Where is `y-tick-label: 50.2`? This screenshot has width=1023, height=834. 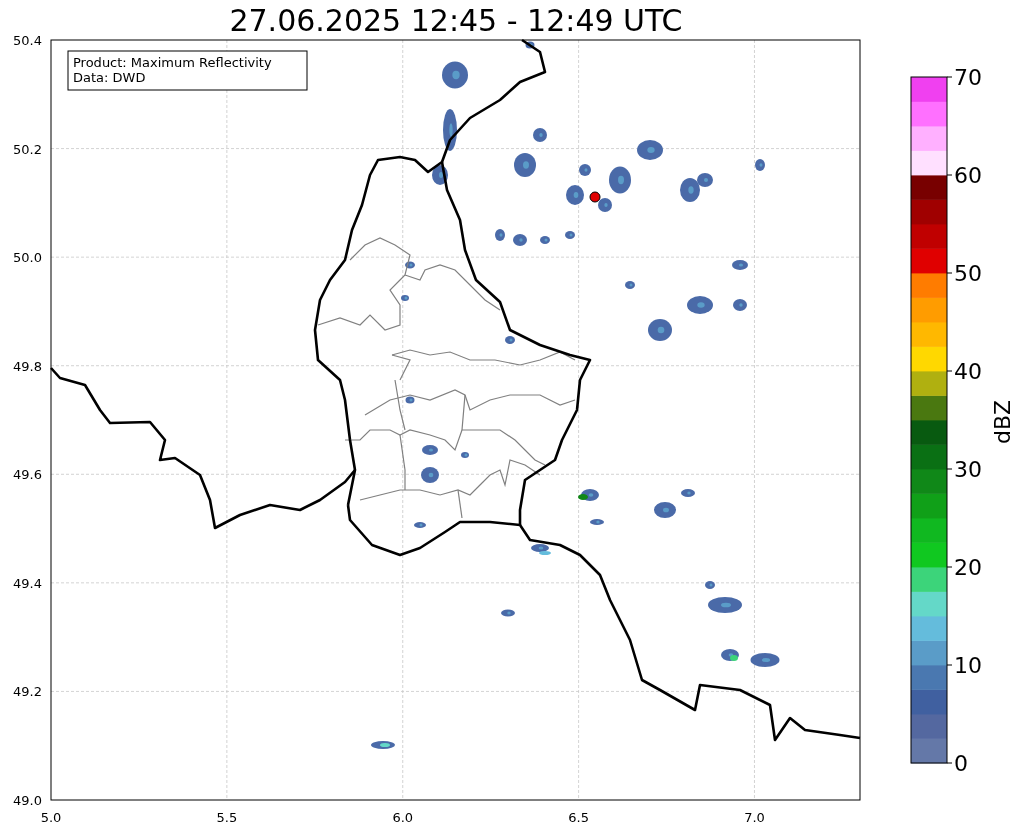
y-tick-label: 50.2 is located at coordinates (27, 149).